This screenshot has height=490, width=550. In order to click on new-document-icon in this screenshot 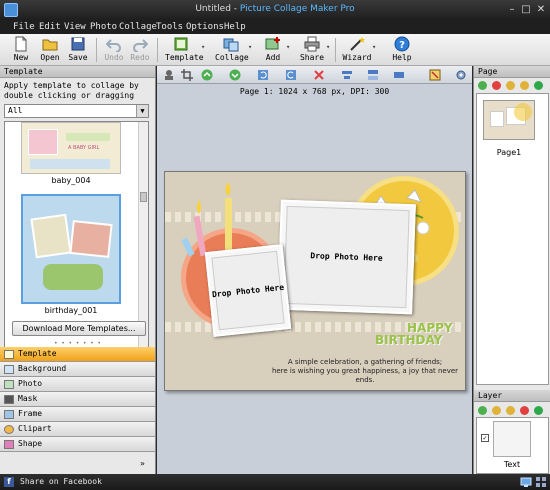, I will do `click(21, 44)`.